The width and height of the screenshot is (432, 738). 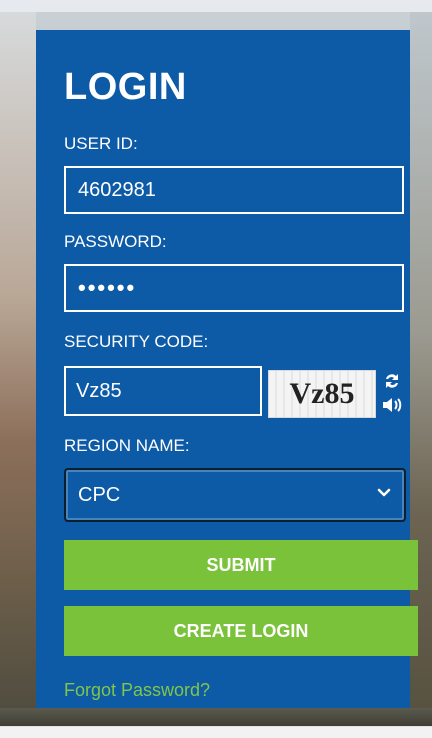 I want to click on captcha-controls, so click(x=392, y=394).